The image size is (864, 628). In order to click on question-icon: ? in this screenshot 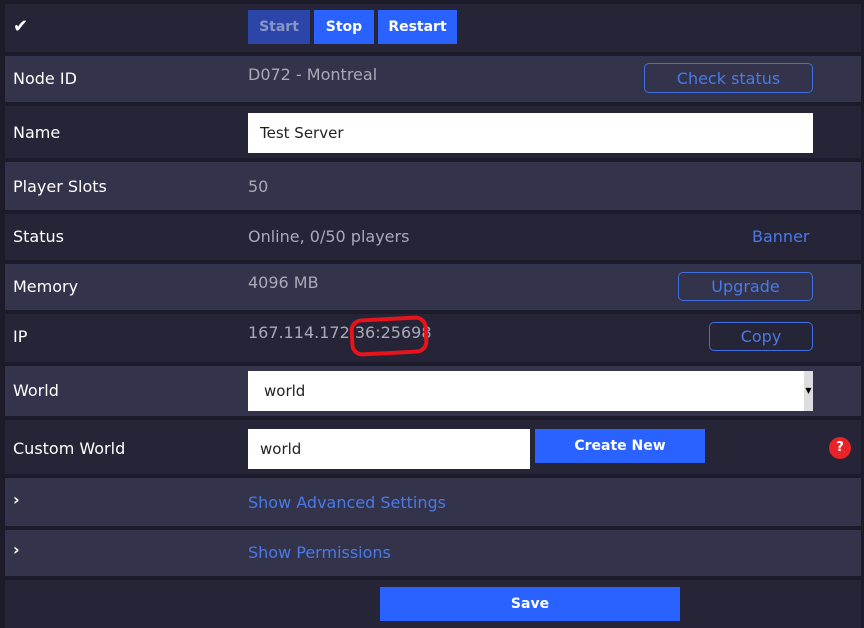, I will do `click(840, 448)`.